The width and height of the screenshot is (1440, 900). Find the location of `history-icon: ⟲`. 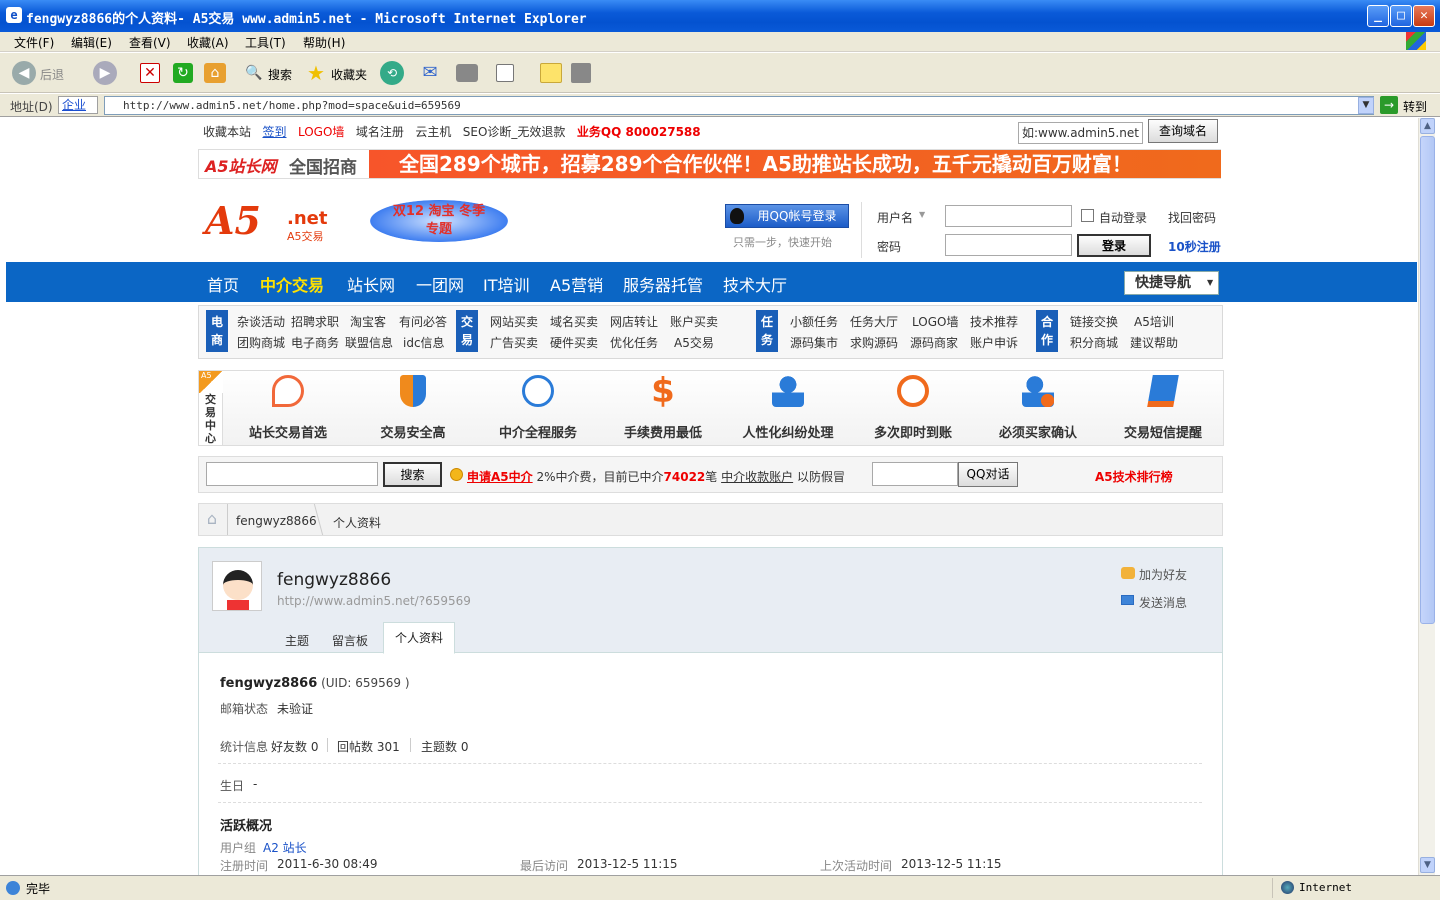

history-icon: ⟲ is located at coordinates (392, 73).